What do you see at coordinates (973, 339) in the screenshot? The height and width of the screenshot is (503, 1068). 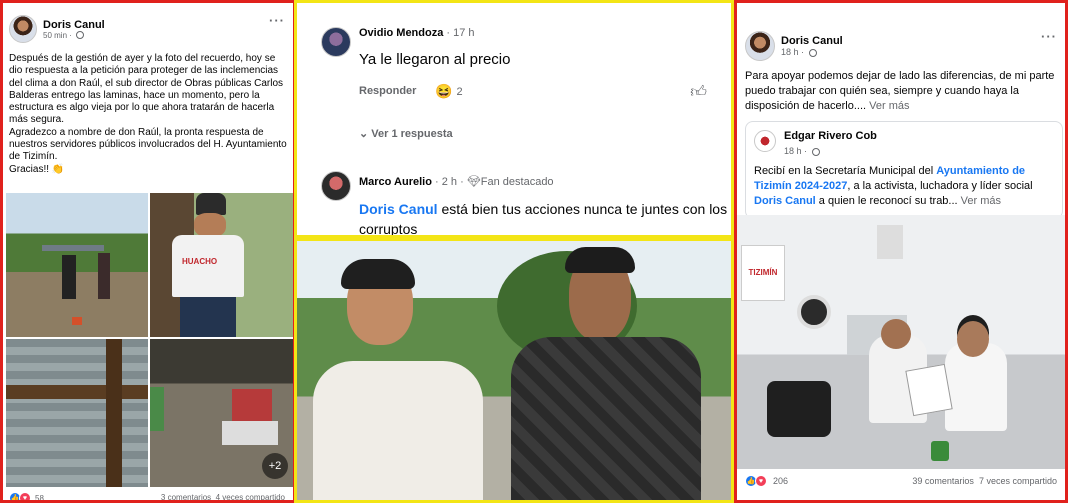 I see `woman-face` at bounding box center [973, 339].